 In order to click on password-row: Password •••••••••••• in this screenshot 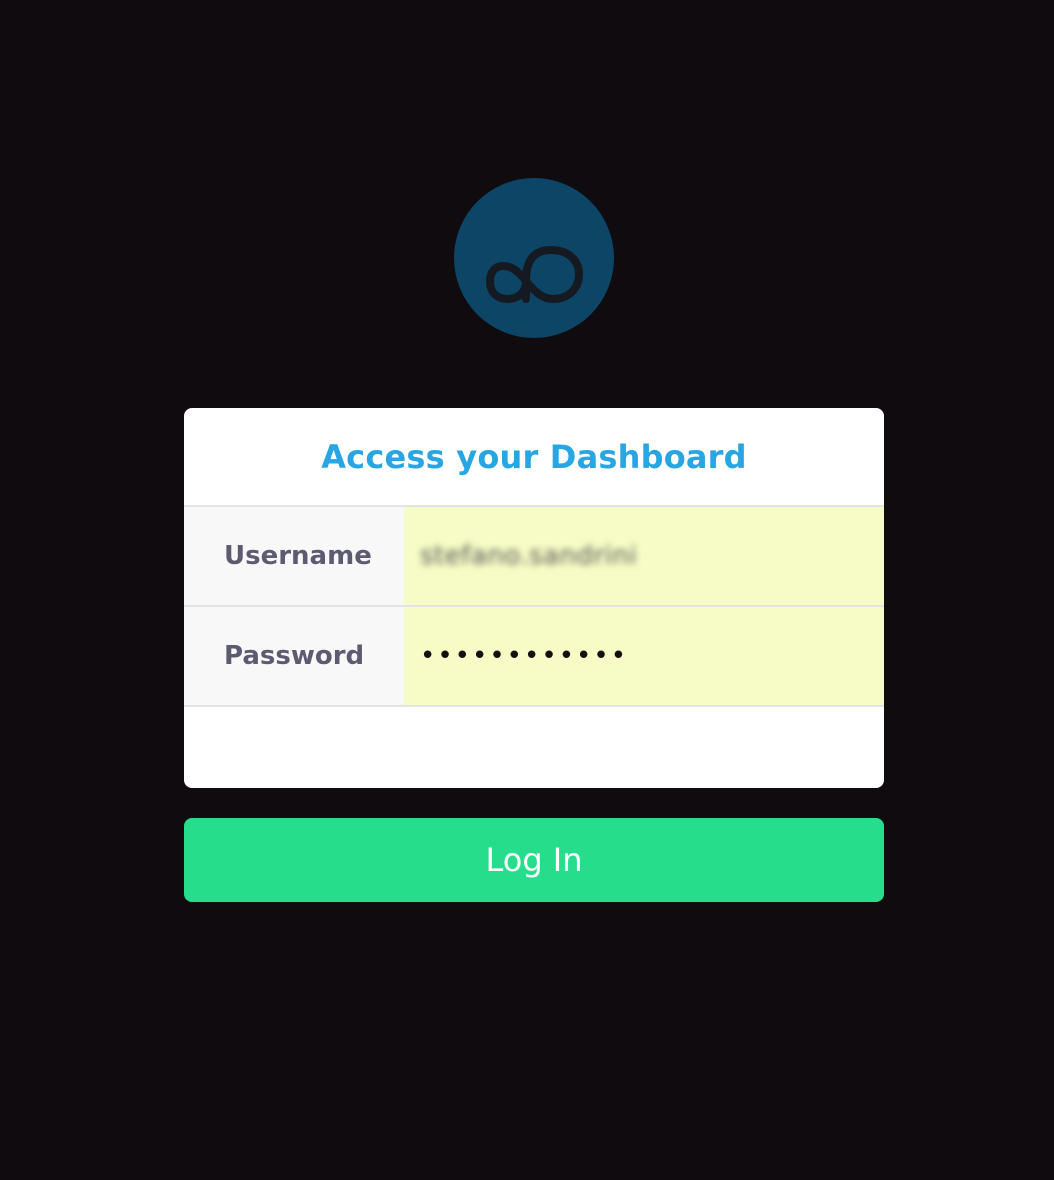, I will do `click(534, 657)`.